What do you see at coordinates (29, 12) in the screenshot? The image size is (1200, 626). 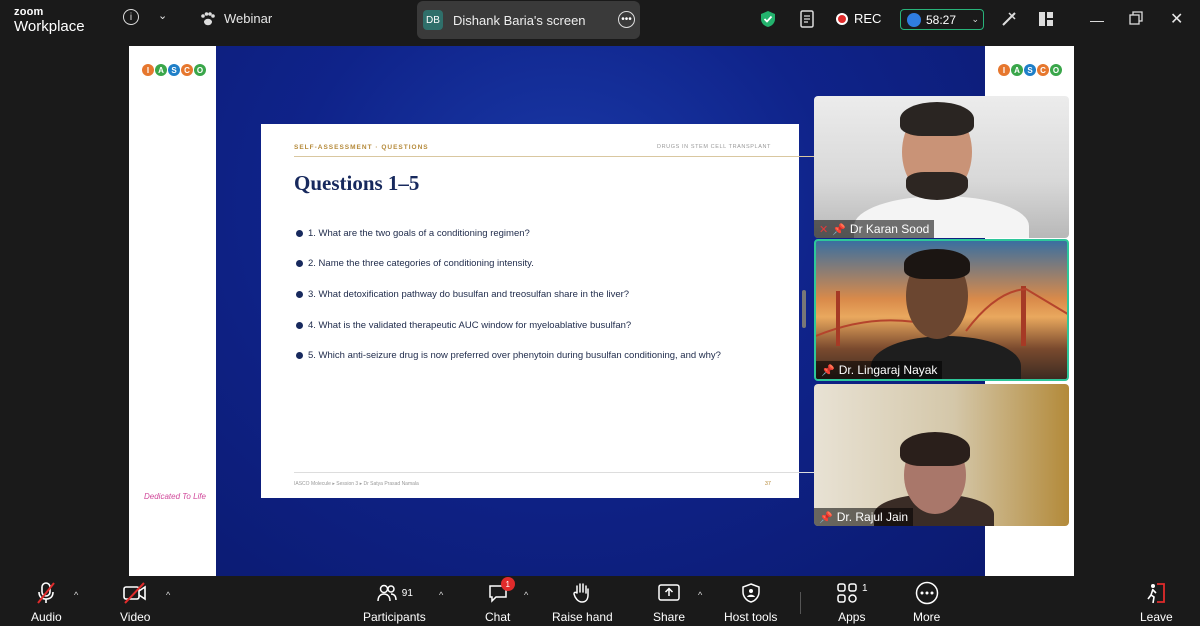 I see `brand-top: zoom` at bounding box center [29, 12].